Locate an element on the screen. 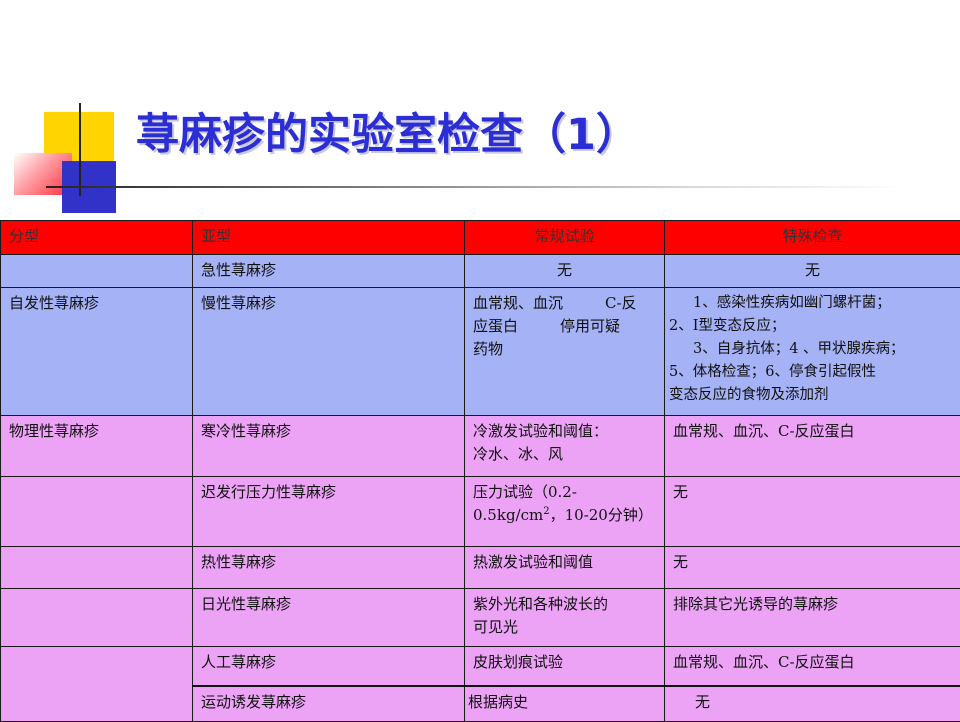 This screenshot has height=722, width=960. cell-routine-line: 应蛋白停用可疑 is located at coordinates (564, 326).